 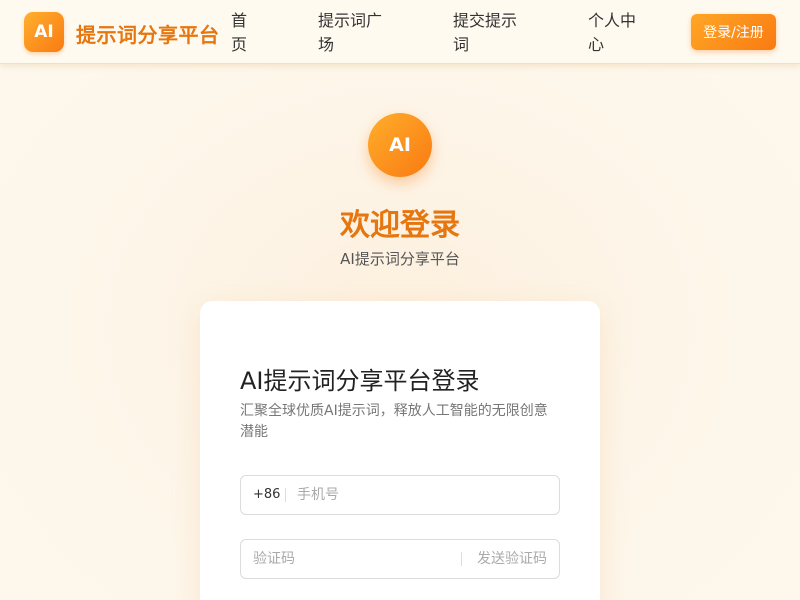 I want to click on nav-home: 首页, so click(x=241, y=33).